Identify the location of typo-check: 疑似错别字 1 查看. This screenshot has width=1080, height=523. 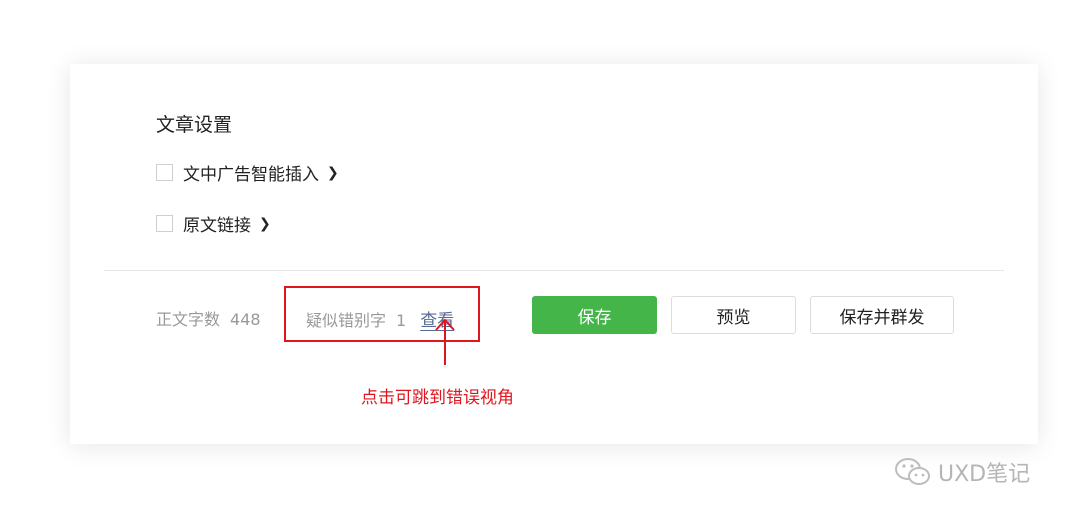
(380, 318).